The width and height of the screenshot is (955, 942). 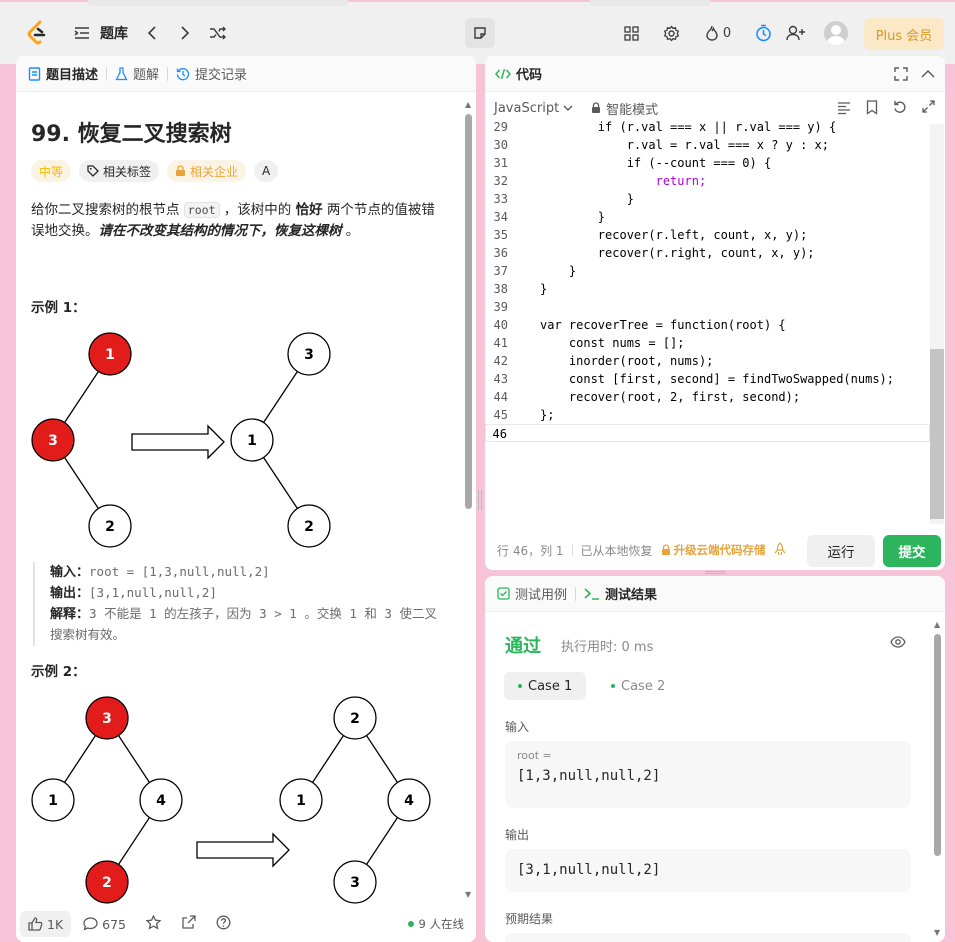 I want to click on fullscreen-icon, so click(x=928, y=108).